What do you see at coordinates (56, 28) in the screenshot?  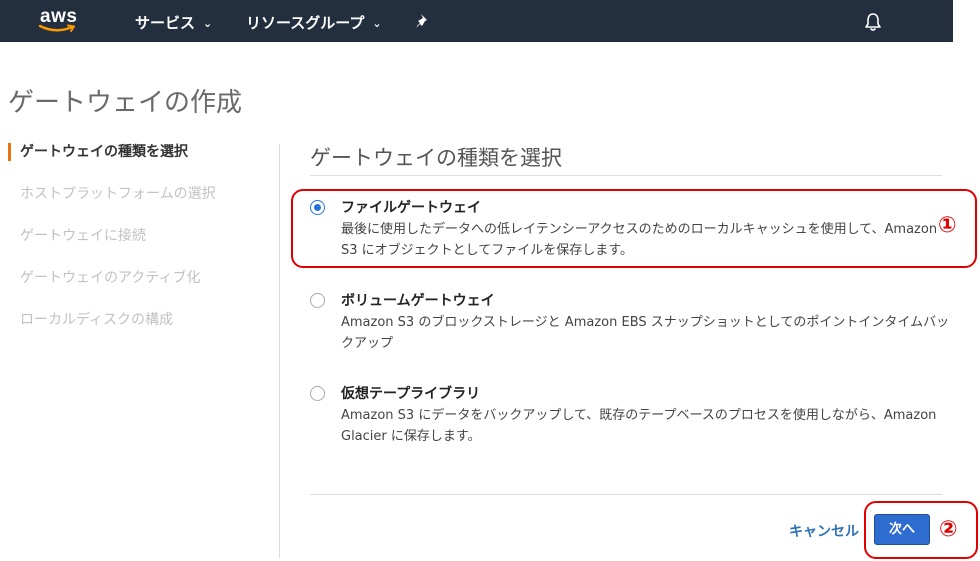 I see `aws-smile-icon` at bounding box center [56, 28].